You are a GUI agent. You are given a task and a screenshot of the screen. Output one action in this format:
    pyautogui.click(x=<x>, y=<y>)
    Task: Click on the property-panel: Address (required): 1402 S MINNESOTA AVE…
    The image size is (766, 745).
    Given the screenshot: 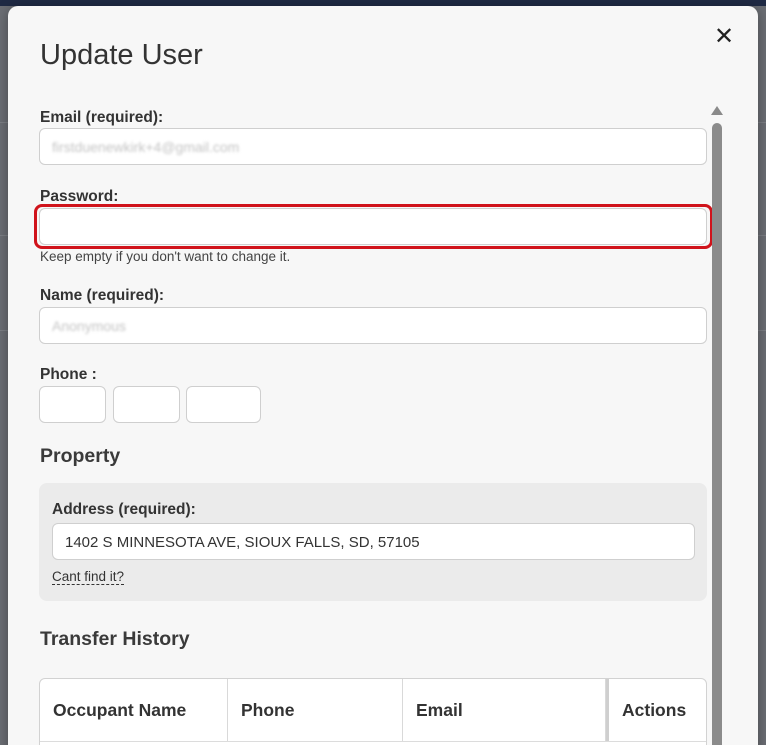 What is the action you would take?
    pyautogui.click(x=373, y=542)
    